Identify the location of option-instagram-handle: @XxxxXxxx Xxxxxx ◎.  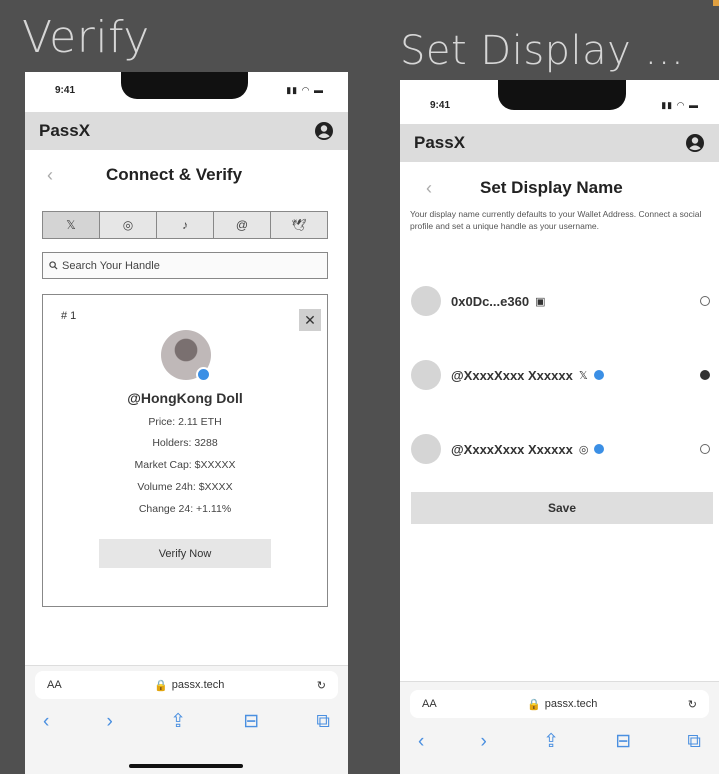
(565, 449).